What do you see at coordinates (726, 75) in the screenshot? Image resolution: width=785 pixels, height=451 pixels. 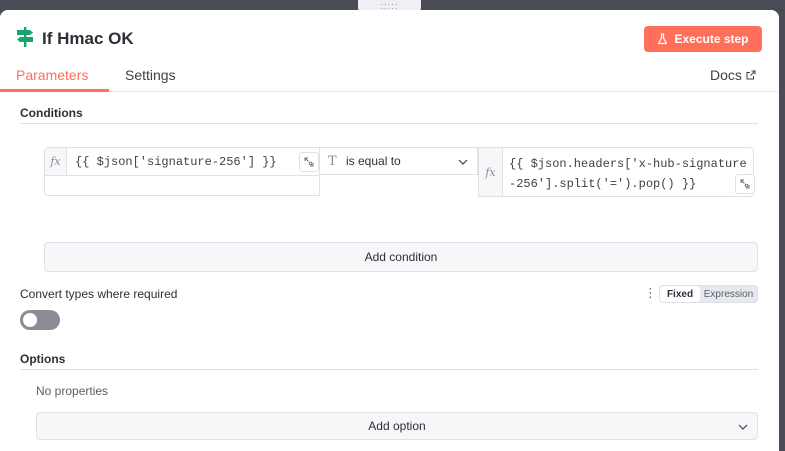 I see `docs-label: Docs` at bounding box center [726, 75].